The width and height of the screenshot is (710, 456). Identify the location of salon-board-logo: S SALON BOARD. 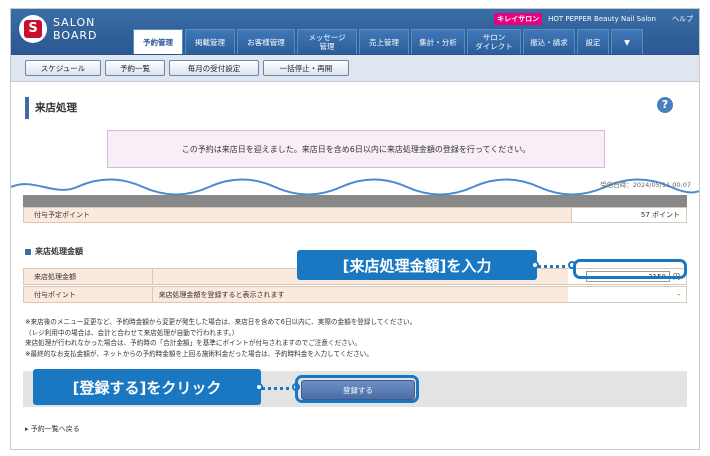
(58, 29).